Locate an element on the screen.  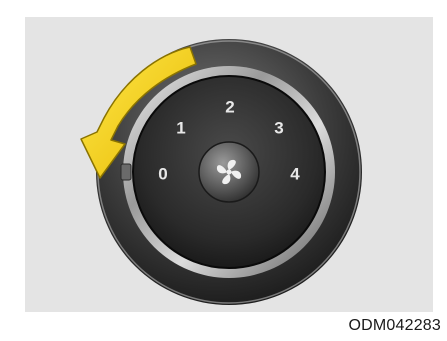
dial-number-4: 4 is located at coordinates (295, 174).